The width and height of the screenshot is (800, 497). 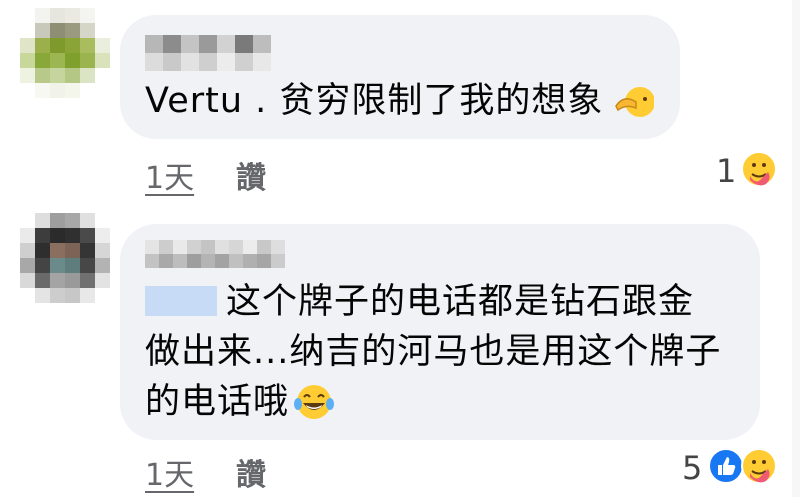 What do you see at coordinates (314, 404) in the screenshot?
I see `tears-of-joy-emoji` at bounding box center [314, 404].